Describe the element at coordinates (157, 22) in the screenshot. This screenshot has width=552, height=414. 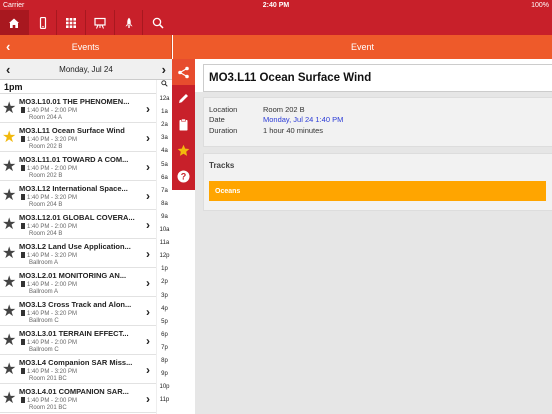
I see `search-icon` at that location.